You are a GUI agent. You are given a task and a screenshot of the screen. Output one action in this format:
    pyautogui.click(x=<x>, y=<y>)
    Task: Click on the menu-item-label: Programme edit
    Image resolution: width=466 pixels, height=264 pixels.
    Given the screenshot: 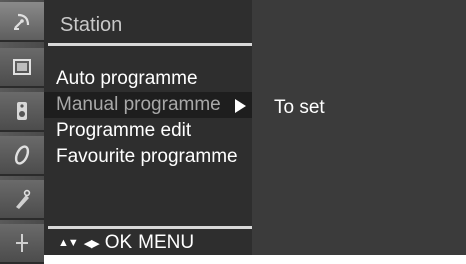 What is the action you would take?
    pyautogui.click(x=124, y=130)
    